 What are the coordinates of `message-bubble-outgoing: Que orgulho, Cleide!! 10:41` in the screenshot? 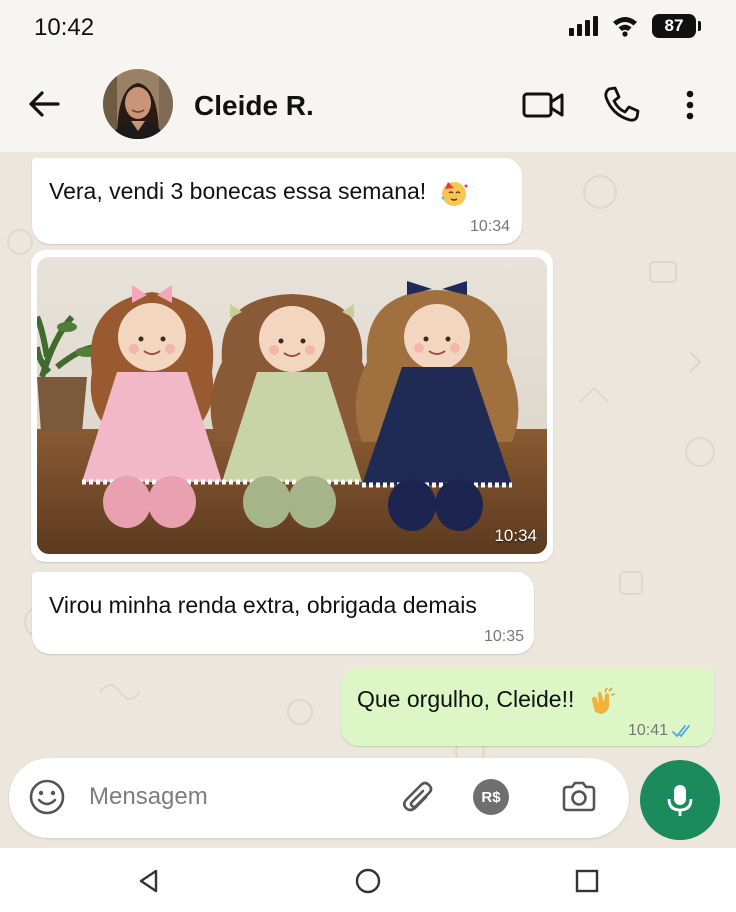 It's located at (527, 707).